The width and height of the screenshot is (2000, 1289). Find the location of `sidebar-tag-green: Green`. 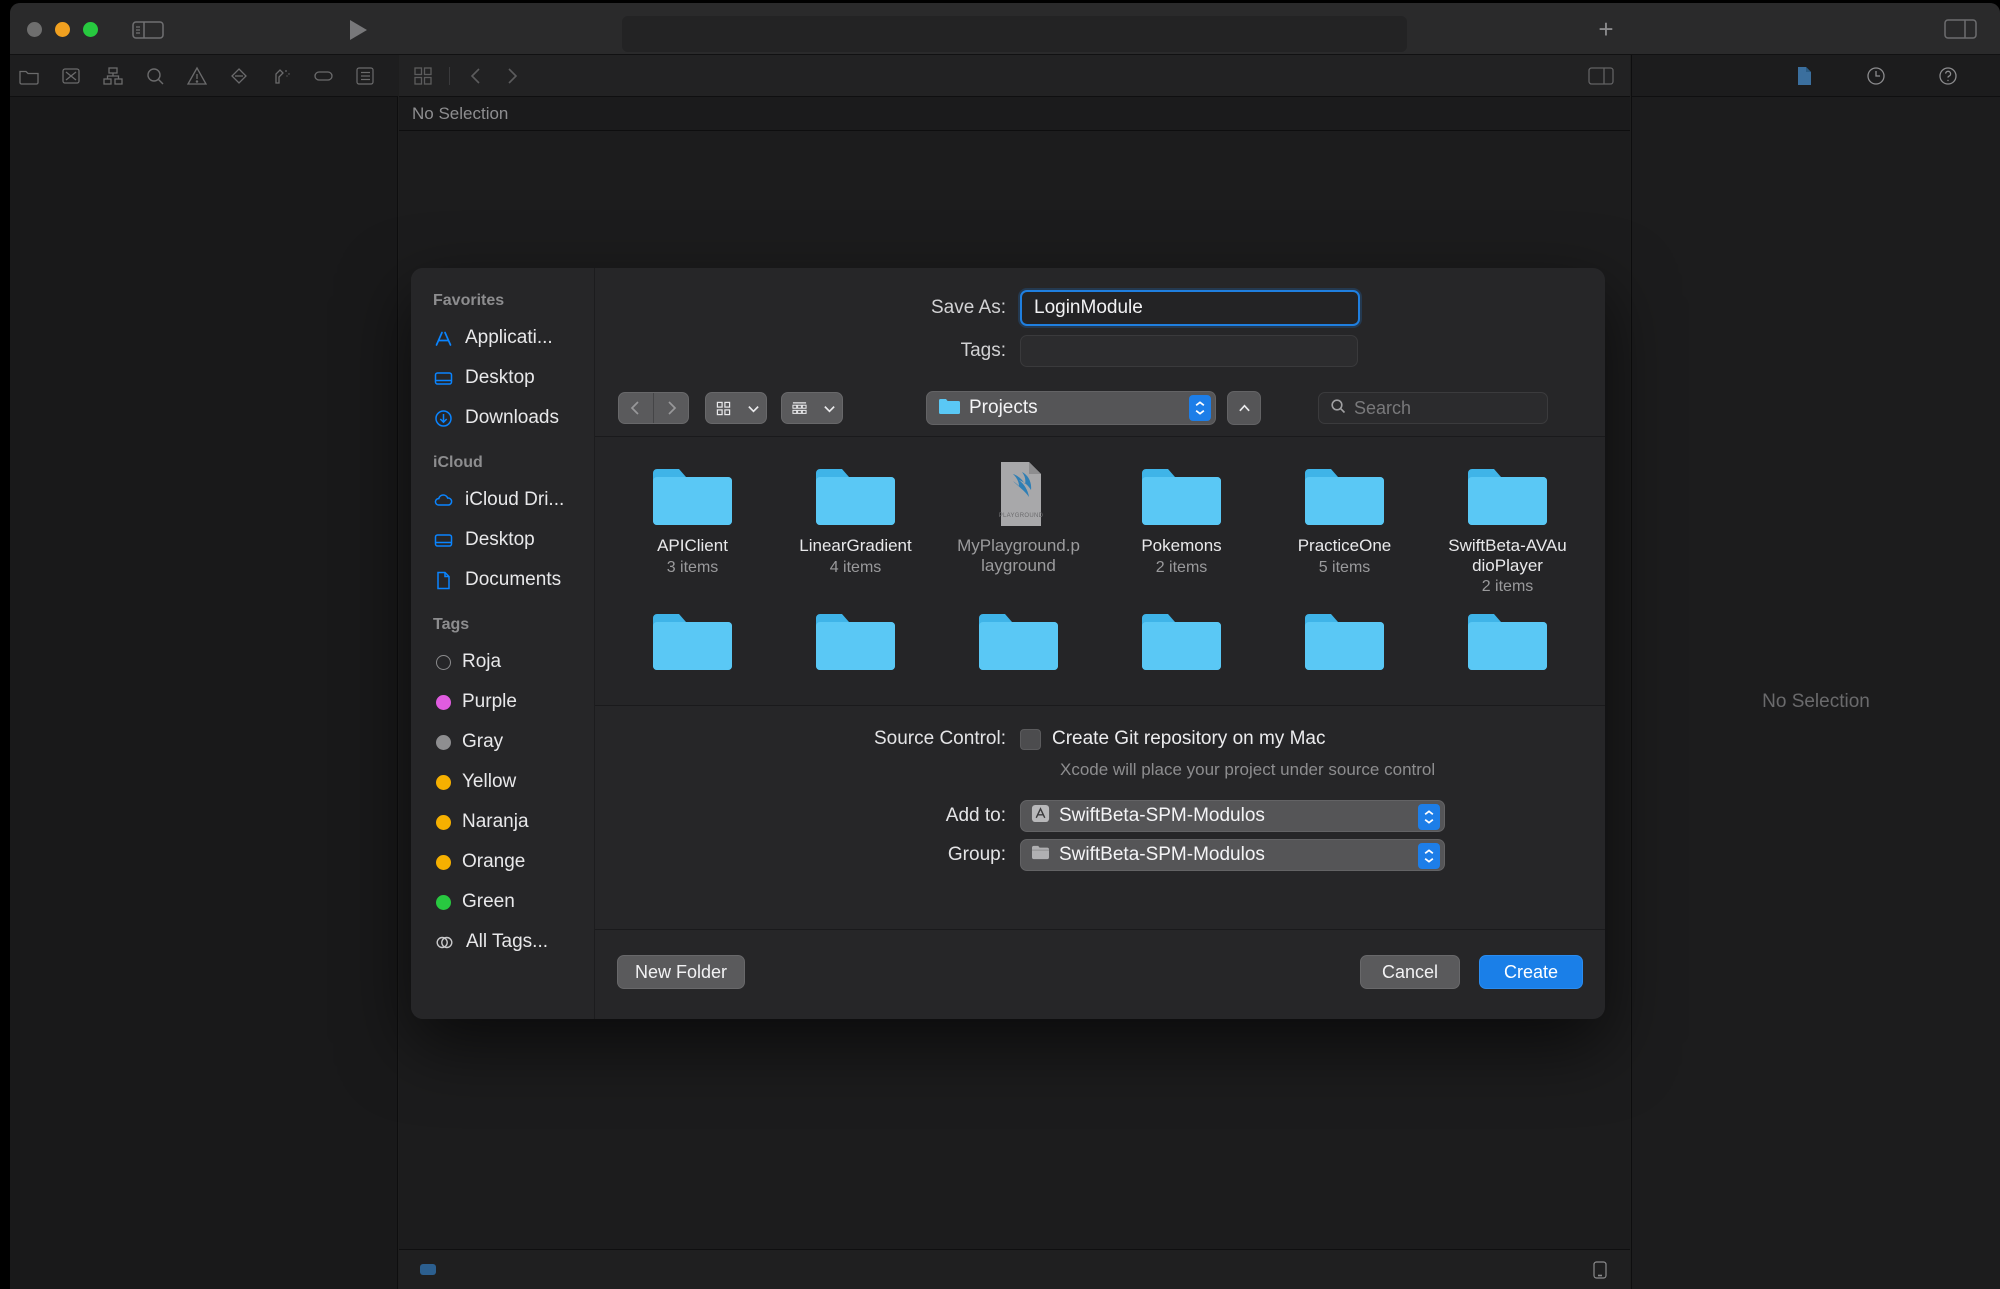

sidebar-tag-green: Green is located at coordinates (502, 902).